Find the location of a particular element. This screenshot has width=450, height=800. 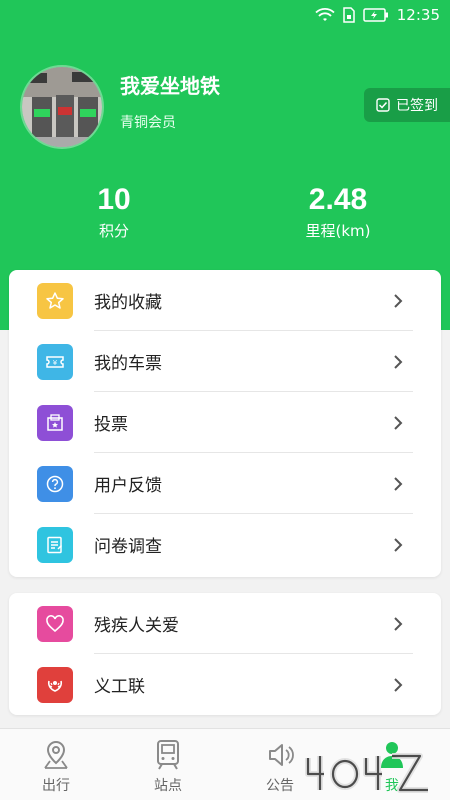

checkin-button: 已签到 is located at coordinates (407, 105).